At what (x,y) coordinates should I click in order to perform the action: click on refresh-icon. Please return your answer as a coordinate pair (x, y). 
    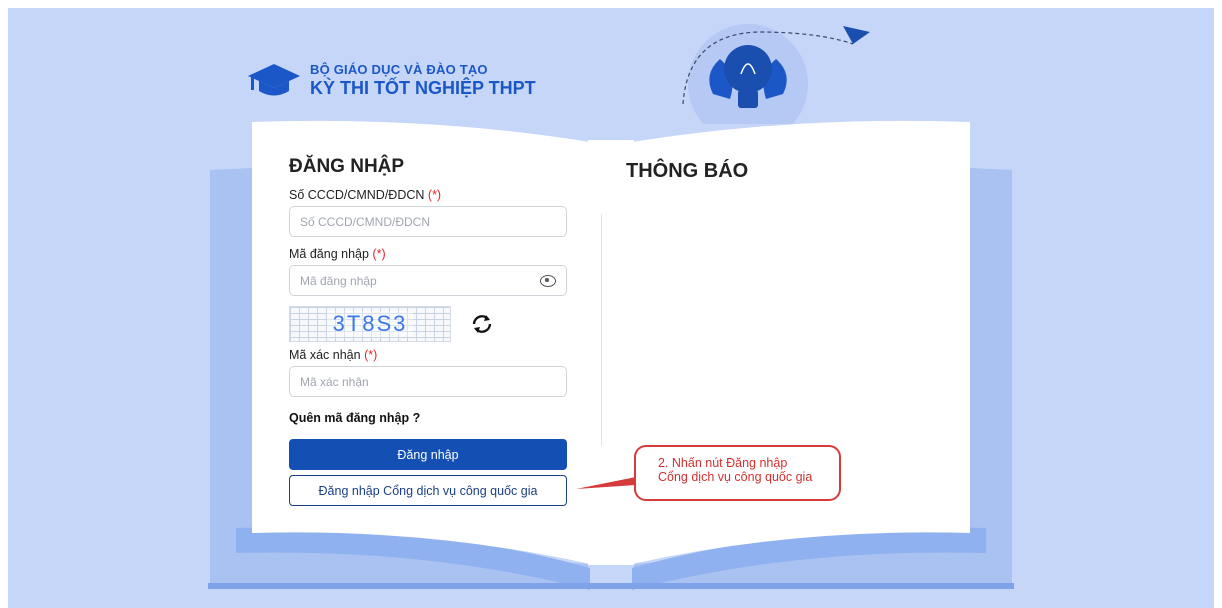
    Looking at the image, I should click on (482, 324).